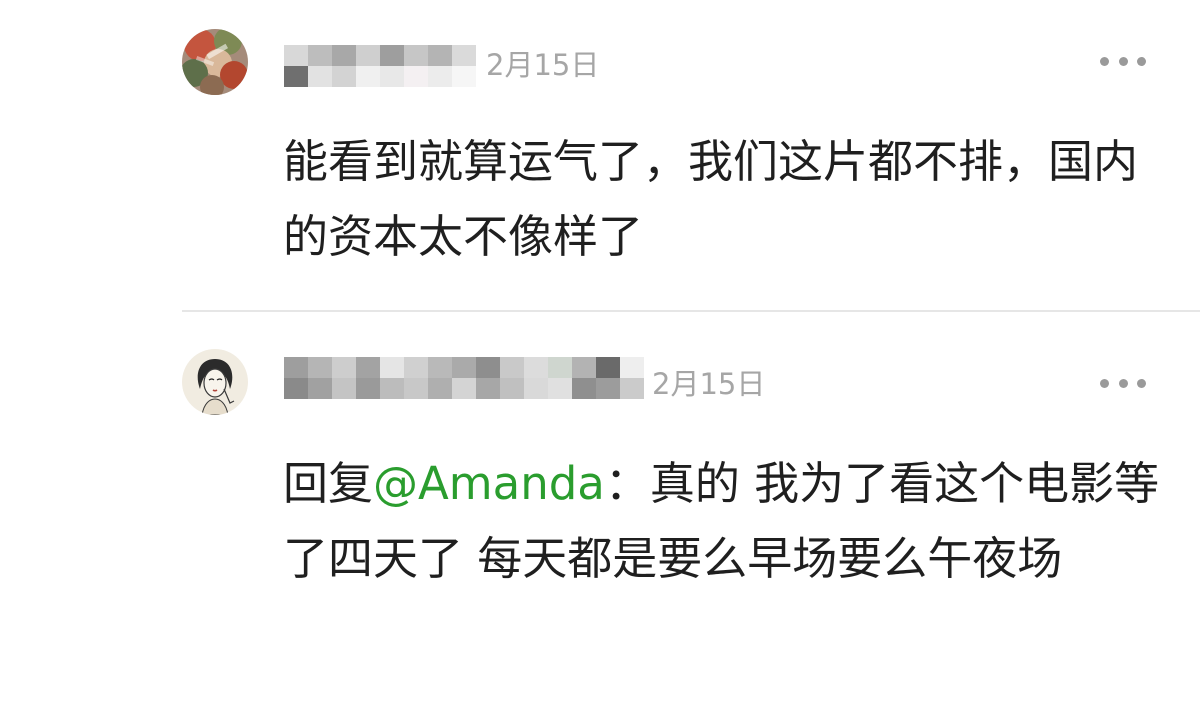 The height and width of the screenshot is (705, 1200). Describe the element at coordinates (489, 483) in the screenshot. I see `mention-link: @Amanda` at that location.